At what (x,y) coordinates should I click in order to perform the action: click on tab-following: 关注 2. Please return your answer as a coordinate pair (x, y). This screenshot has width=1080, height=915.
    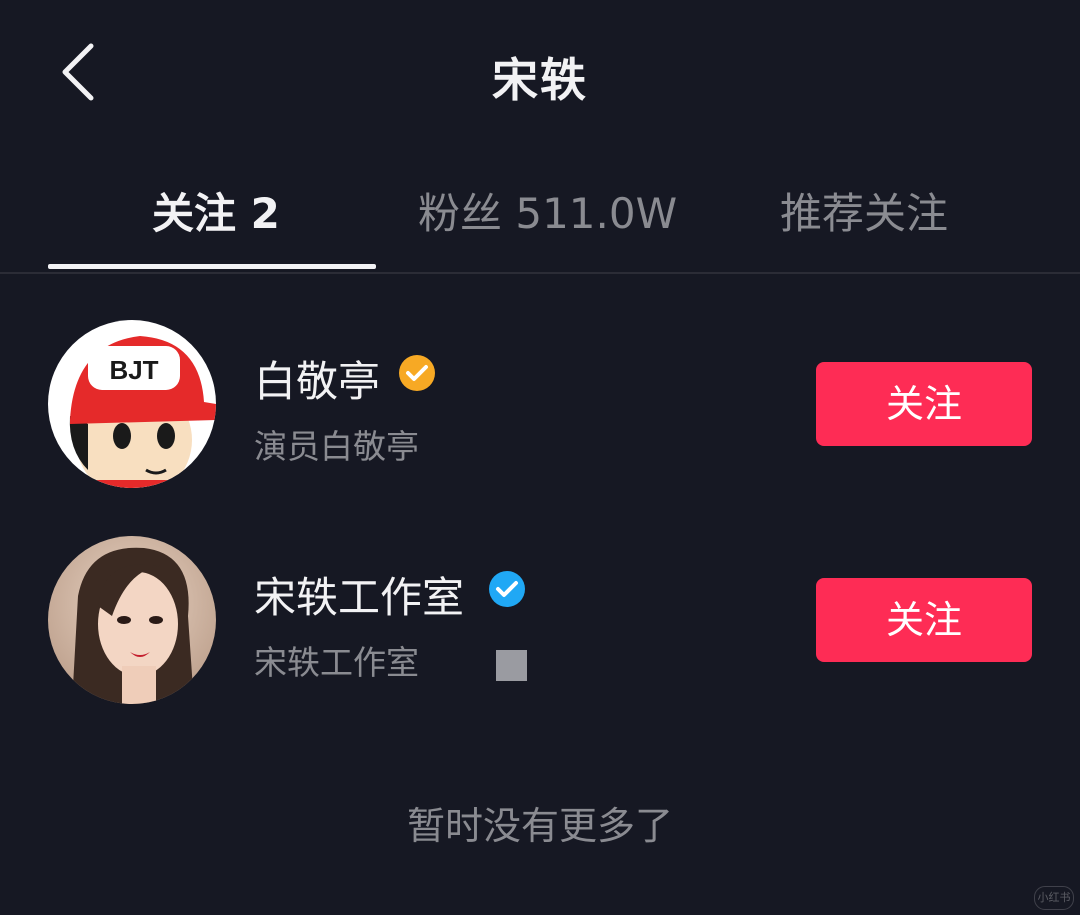
    Looking at the image, I should click on (216, 210).